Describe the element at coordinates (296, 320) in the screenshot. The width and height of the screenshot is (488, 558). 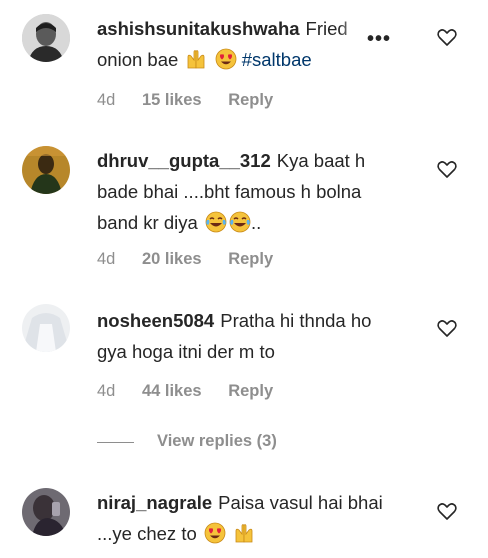
I see `comment-body: Pratha hi thnda ho` at that location.